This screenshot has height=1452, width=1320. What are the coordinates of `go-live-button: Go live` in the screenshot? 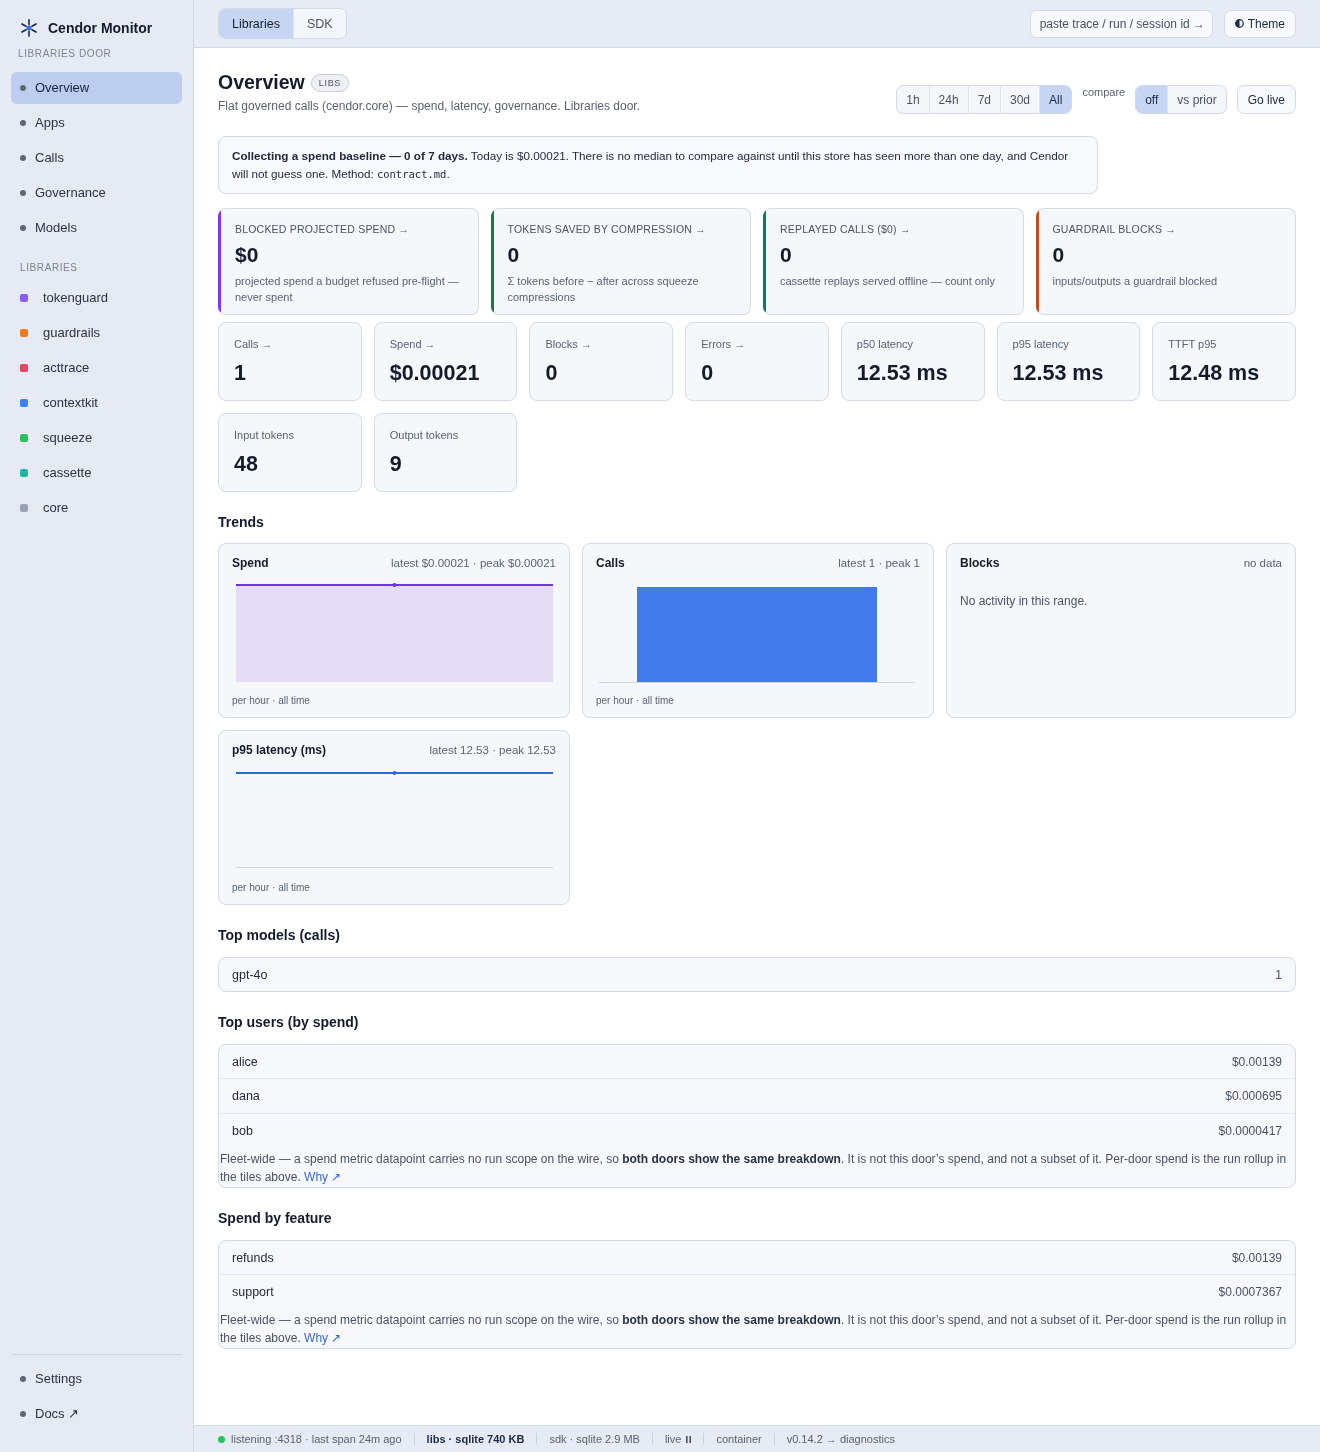 It's located at (1266, 99).